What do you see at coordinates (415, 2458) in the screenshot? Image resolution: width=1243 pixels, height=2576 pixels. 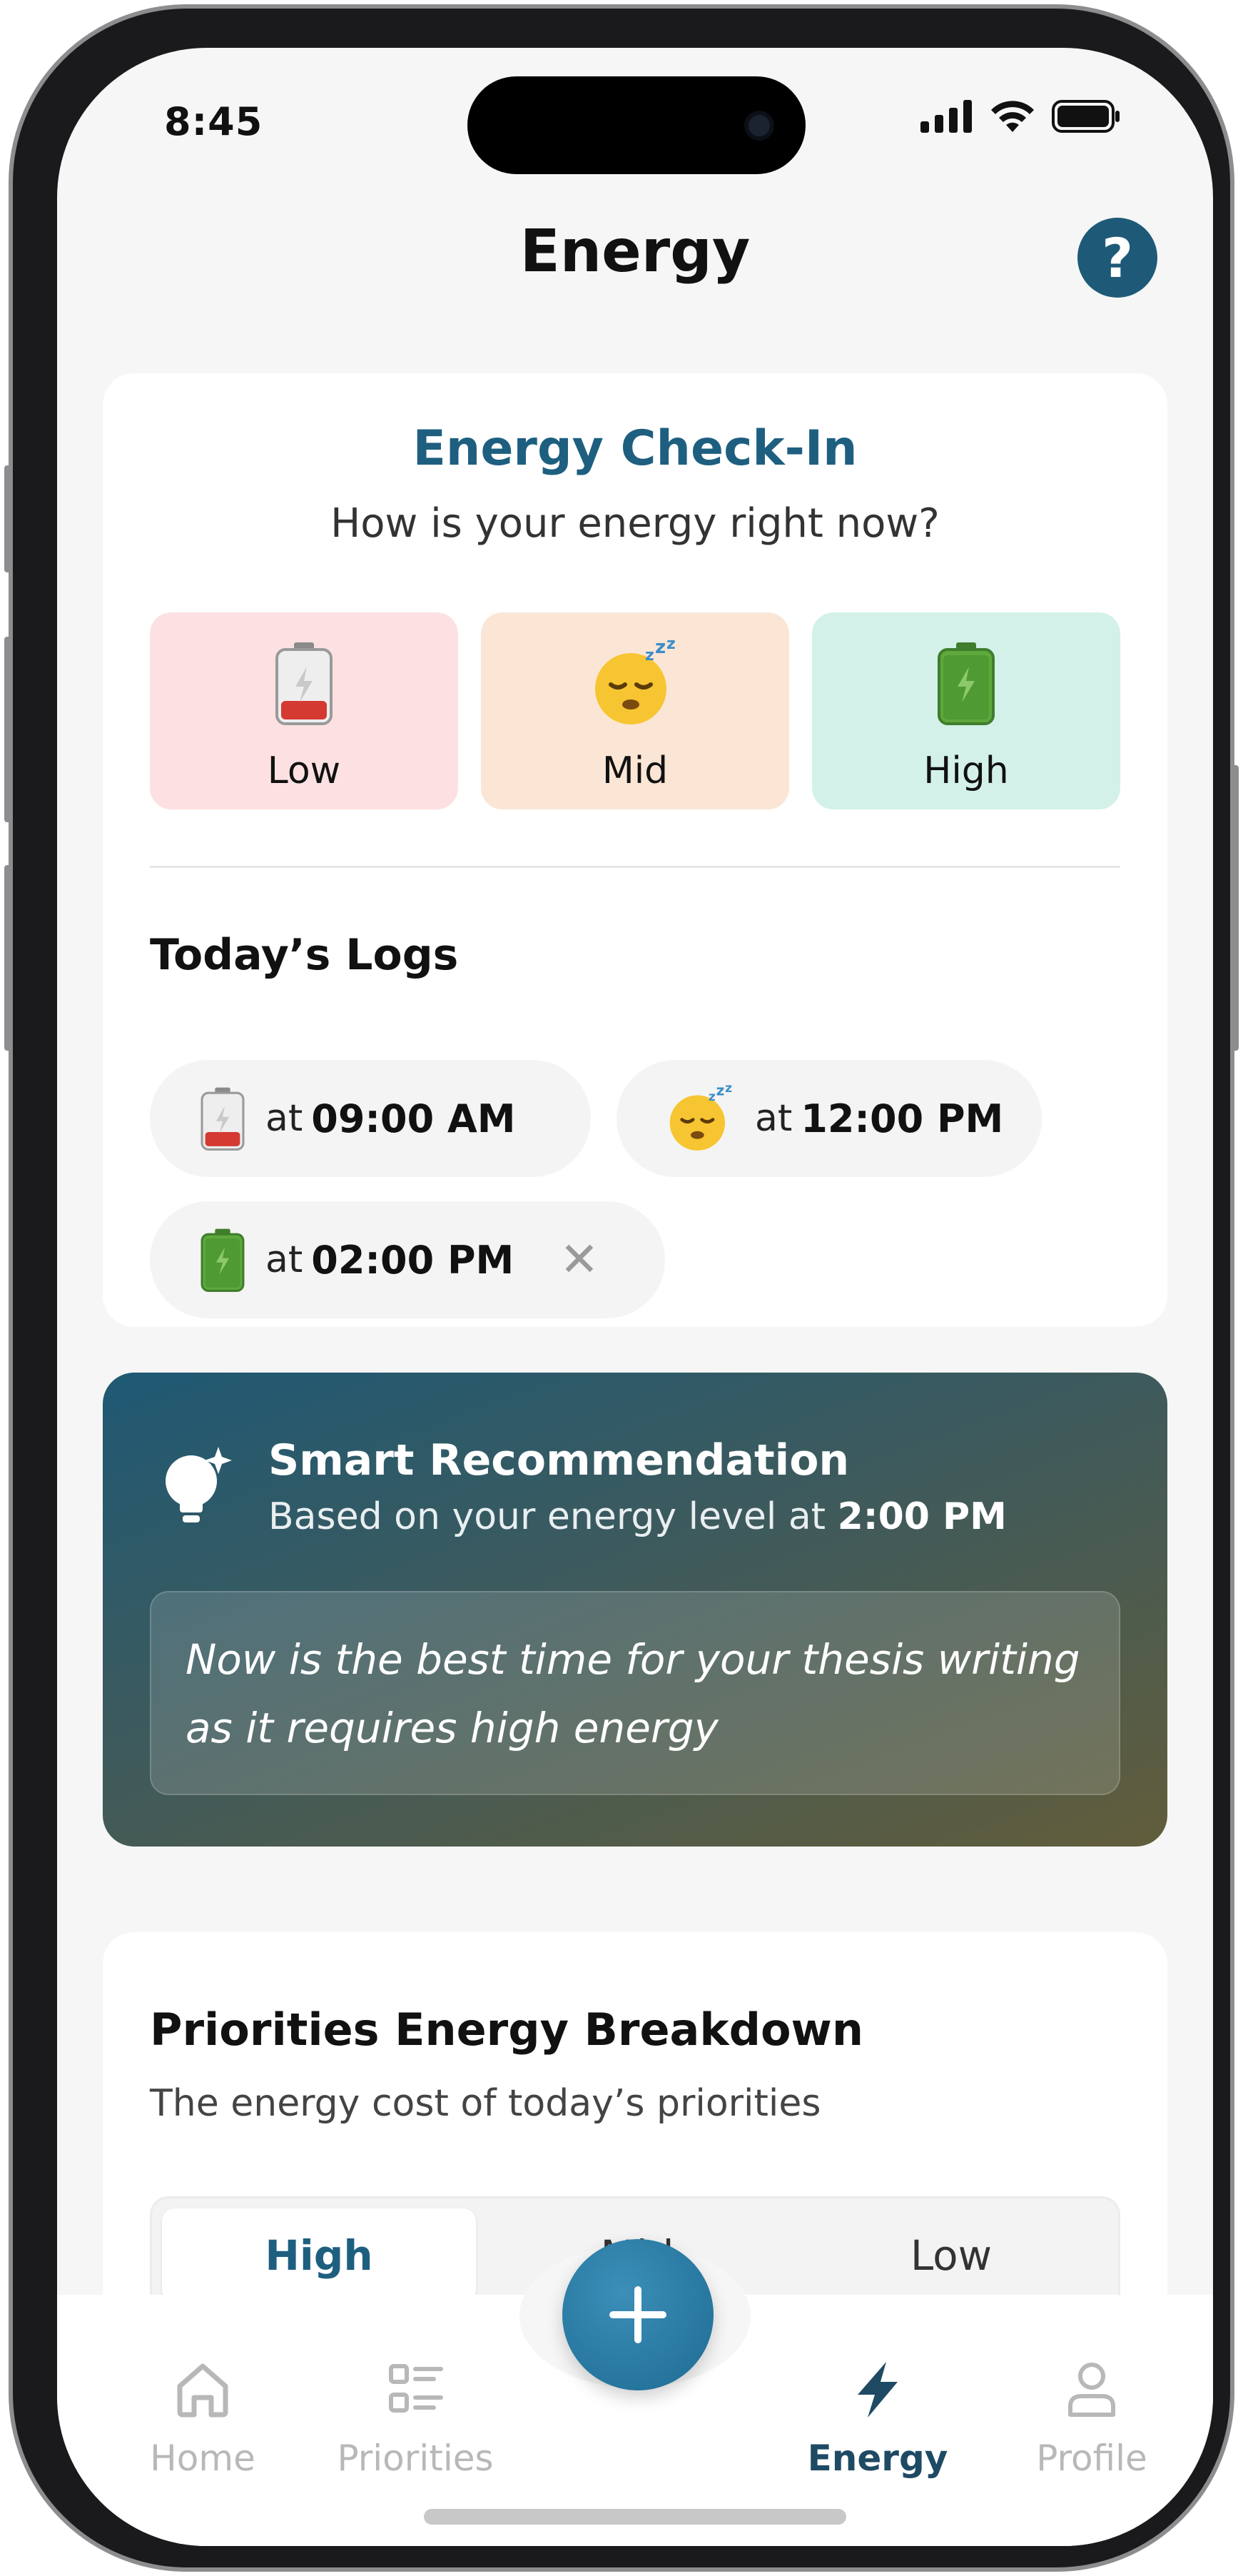 I see `tab-priorities-label: Priorities` at bounding box center [415, 2458].